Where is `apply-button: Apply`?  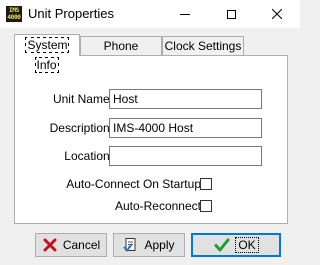 apply-button: Apply is located at coordinates (149, 245).